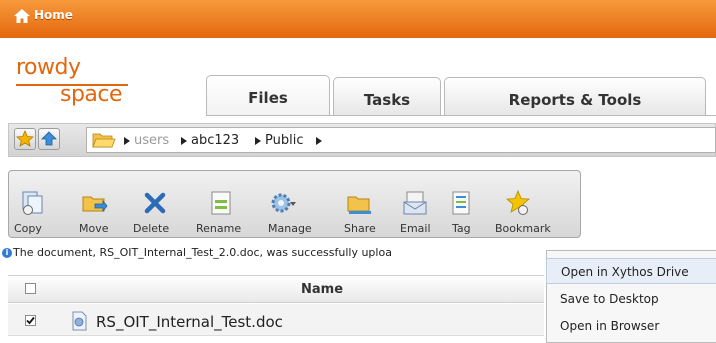  What do you see at coordinates (221, 203) in the screenshot?
I see `rename-icon` at bounding box center [221, 203].